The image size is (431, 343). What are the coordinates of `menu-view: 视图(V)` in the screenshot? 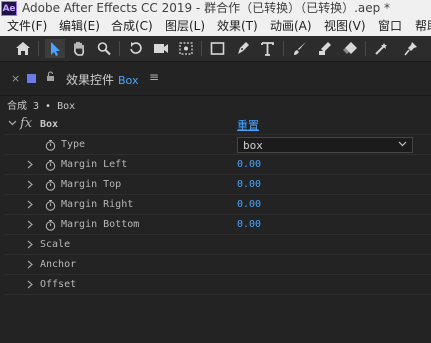 It's located at (345, 26).